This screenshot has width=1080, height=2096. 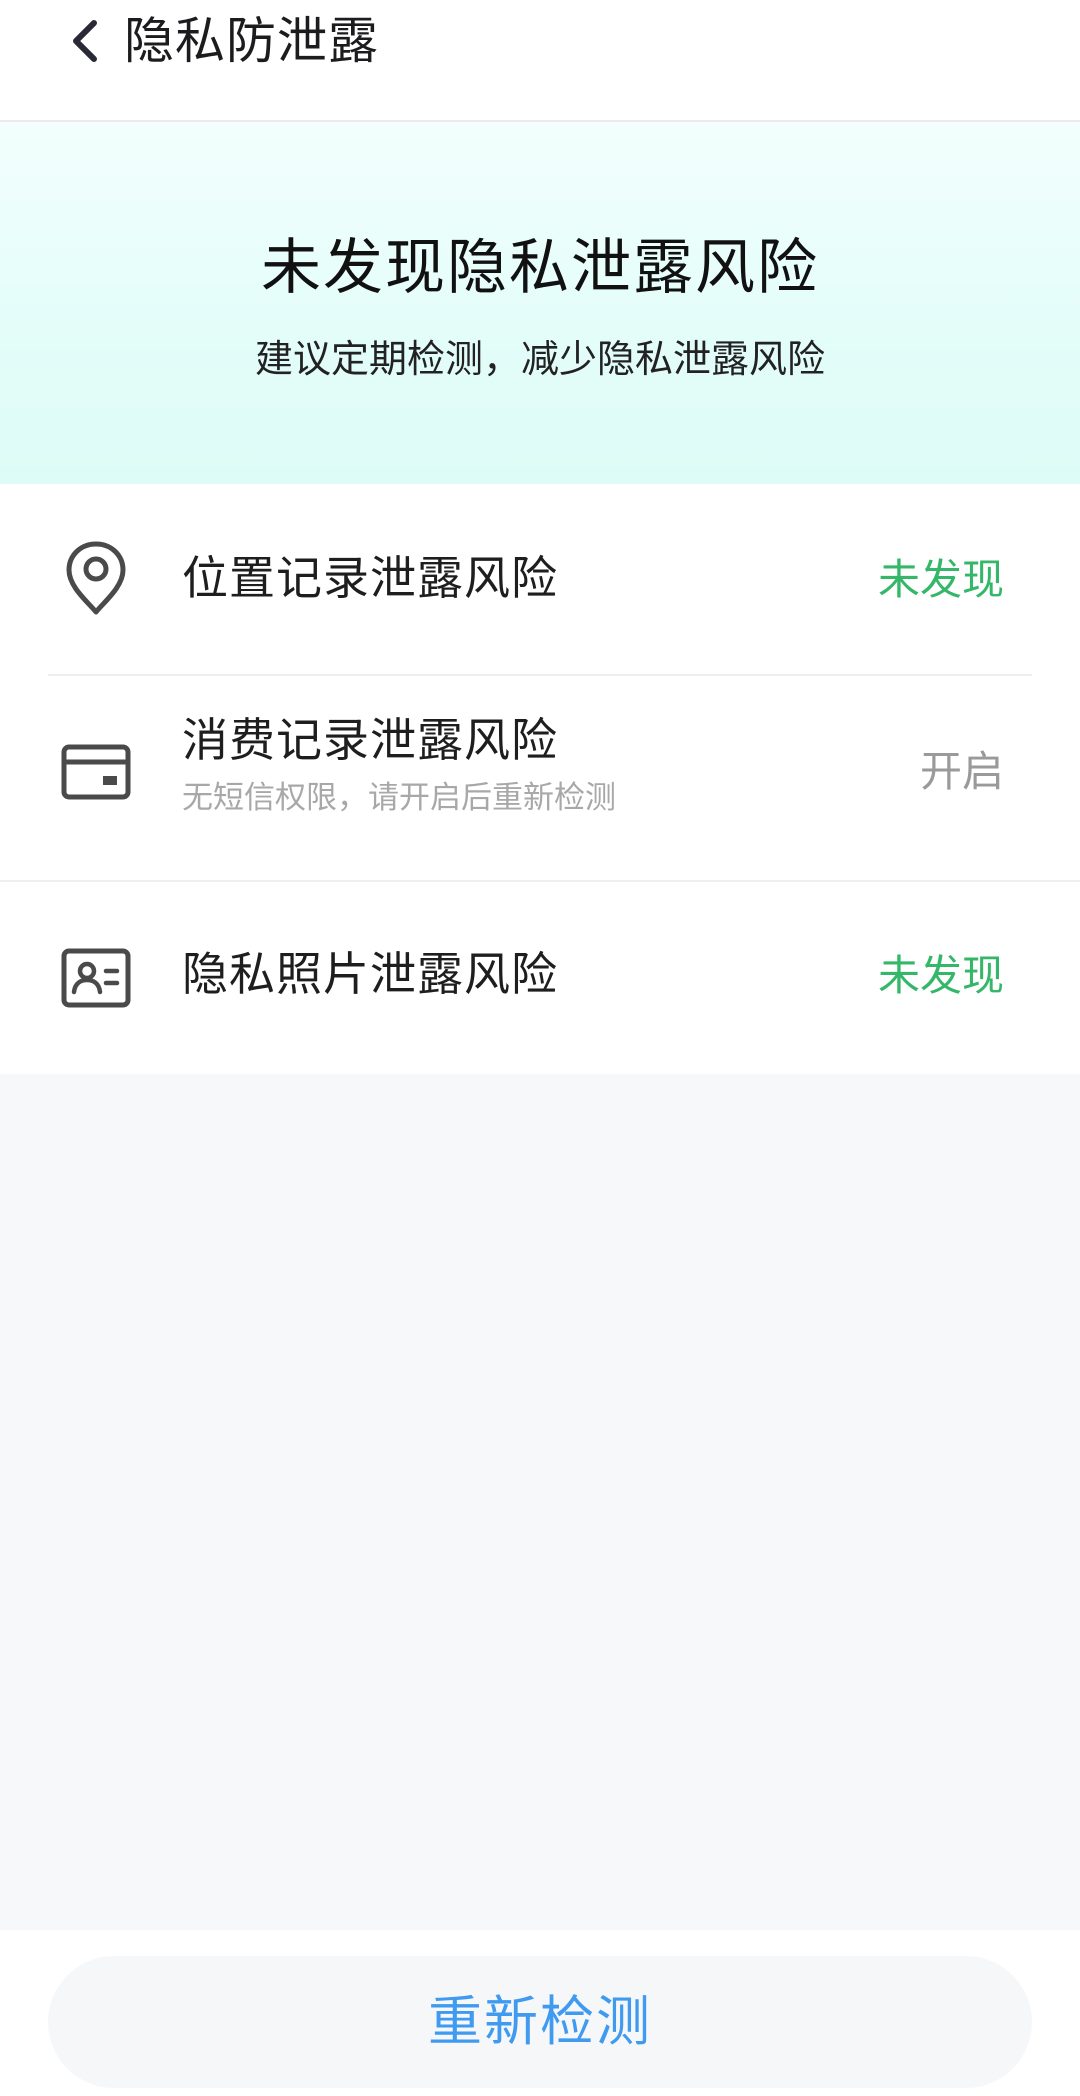 What do you see at coordinates (399, 798) in the screenshot?
I see `risk-item-subtitle: 无短信权限，请开启后重新检测` at bounding box center [399, 798].